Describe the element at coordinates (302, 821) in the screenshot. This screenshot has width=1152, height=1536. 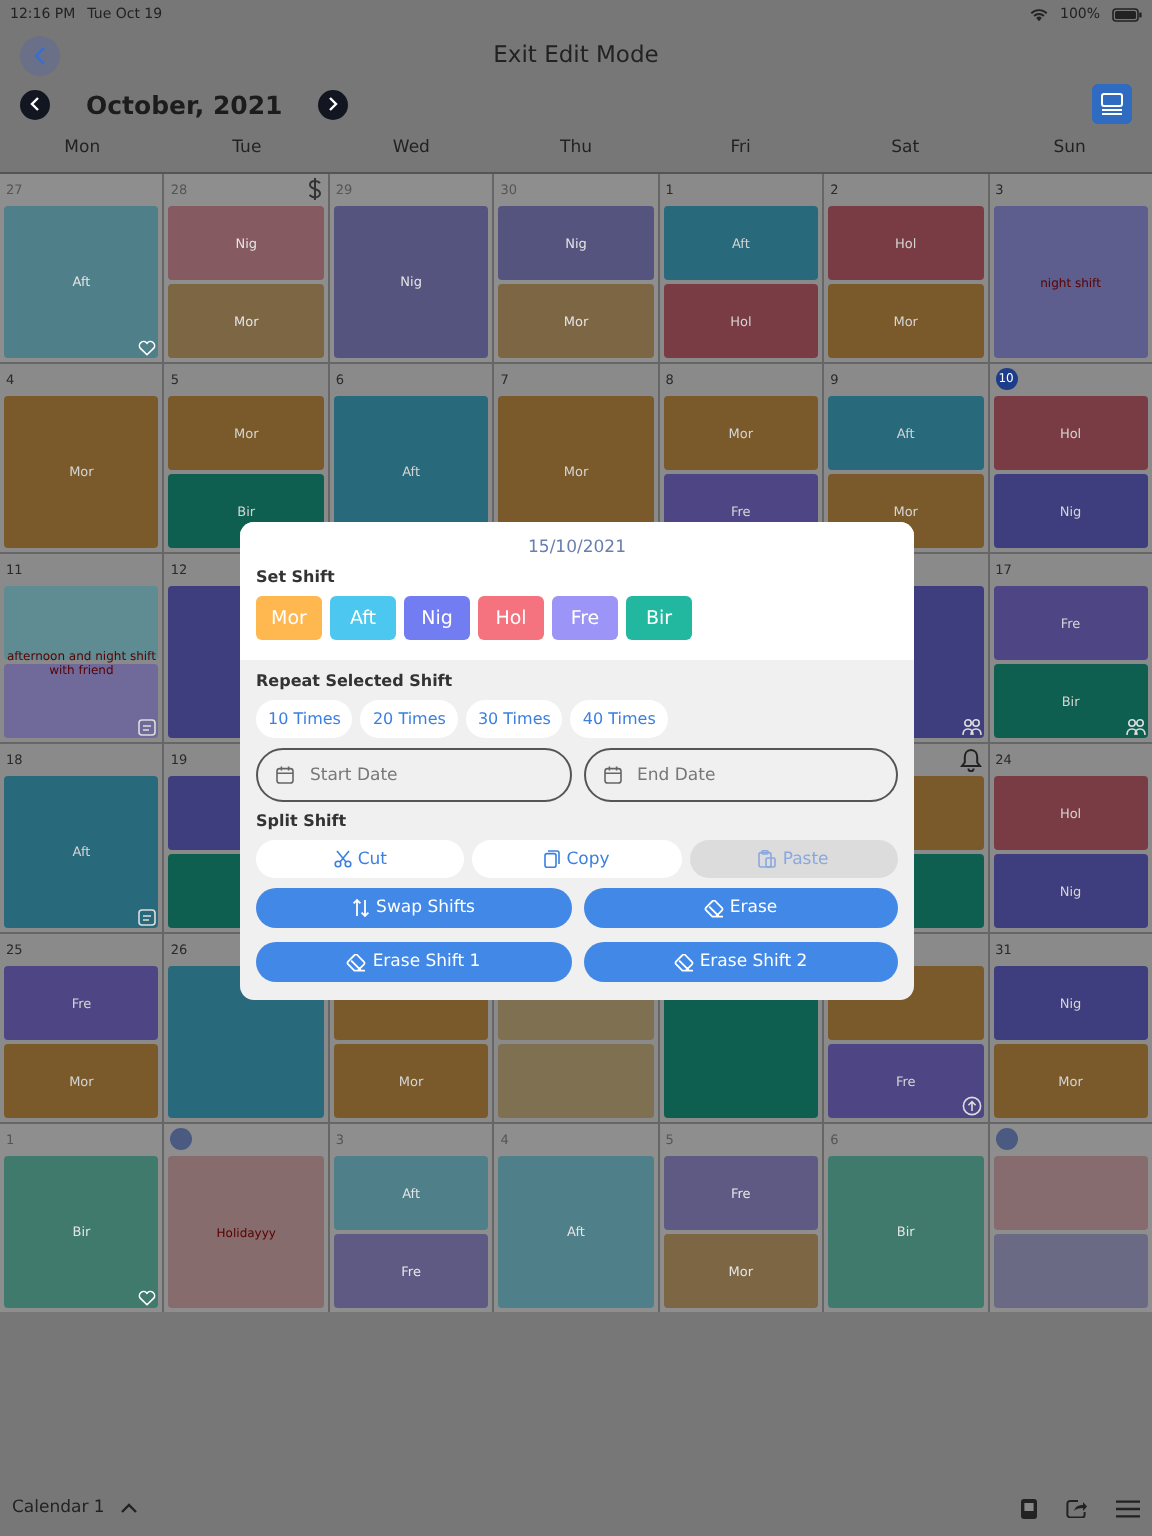
I see `section-title: Split Shift` at that location.